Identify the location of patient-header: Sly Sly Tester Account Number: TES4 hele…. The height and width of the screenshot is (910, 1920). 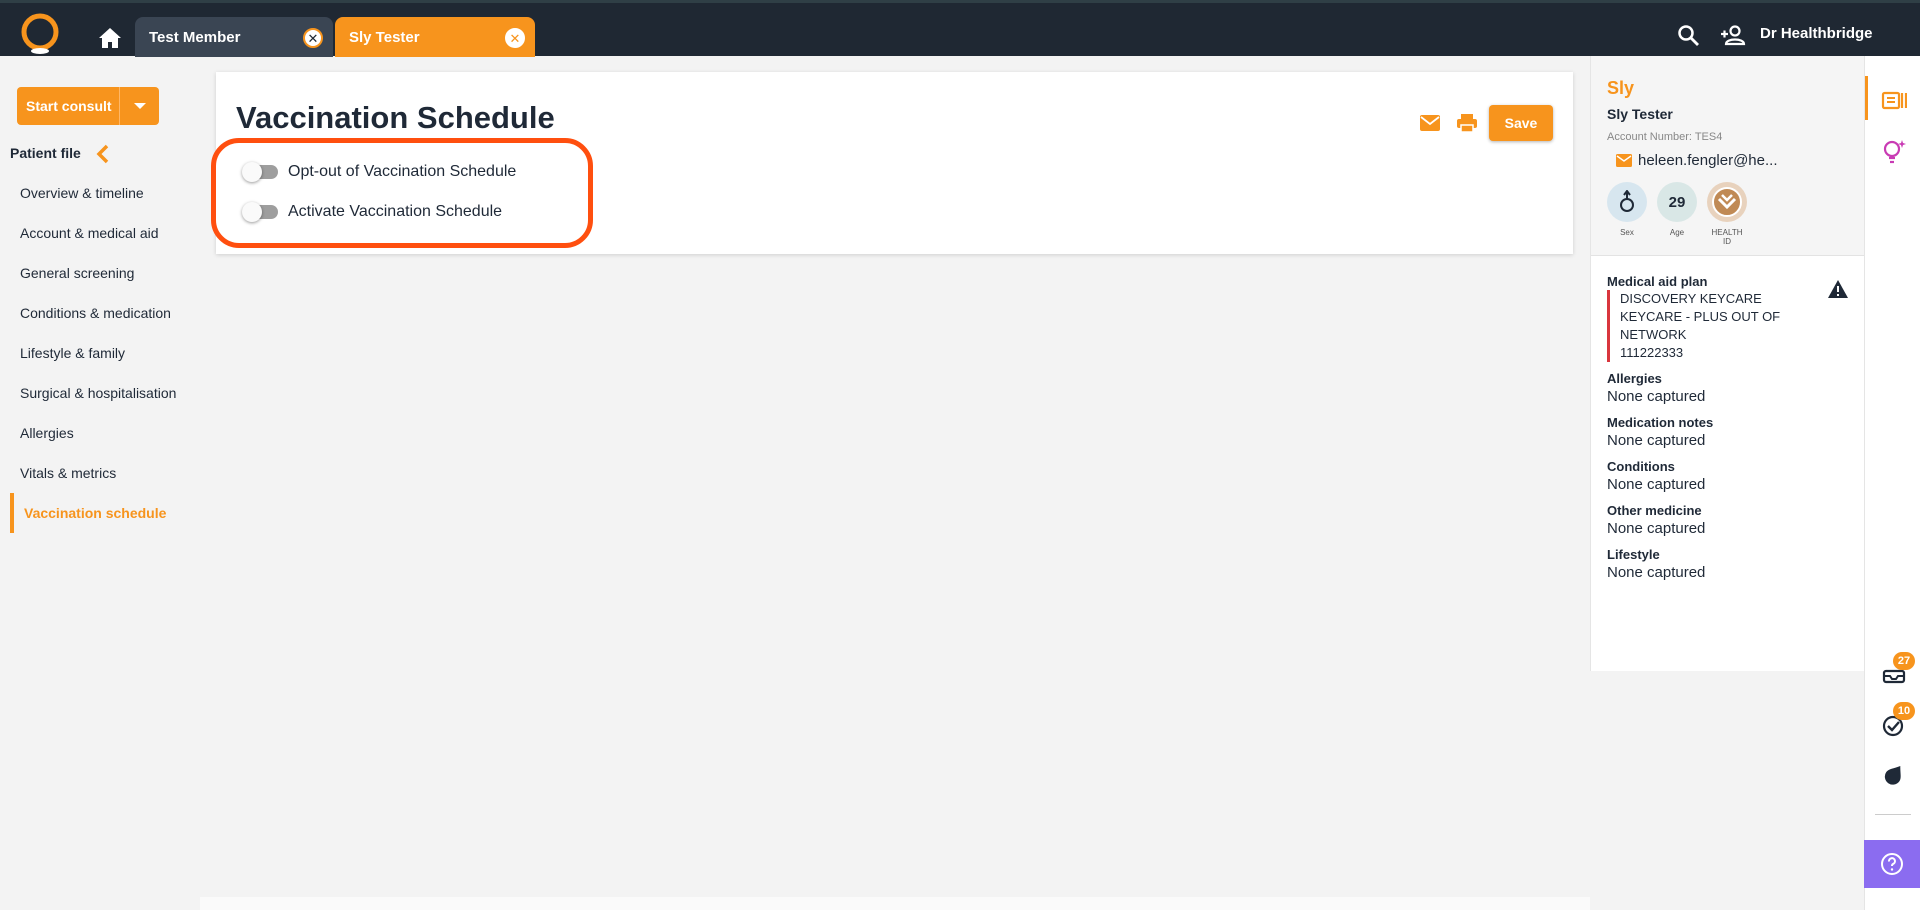
(1728, 156).